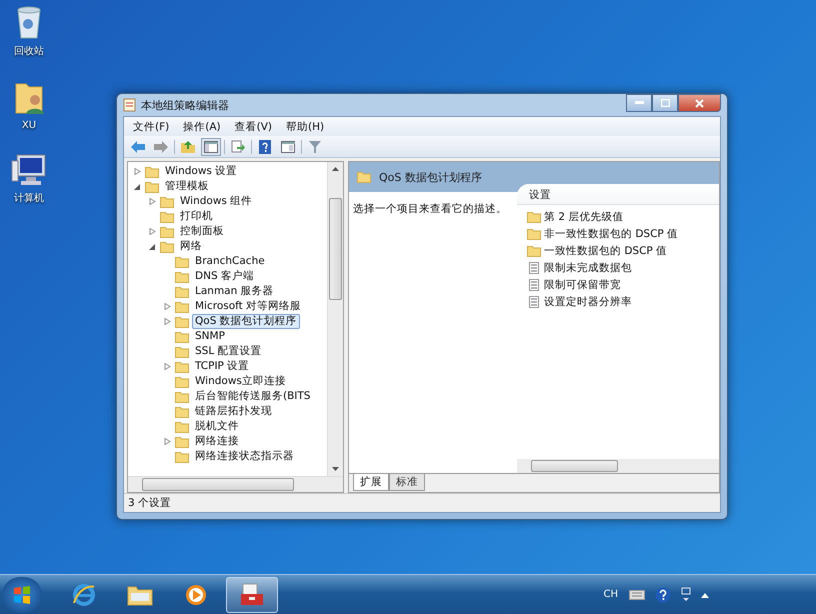 The image size is (816, 614). I want to click on tree-item: QoS 数据包计划程序, so click(246, 321).